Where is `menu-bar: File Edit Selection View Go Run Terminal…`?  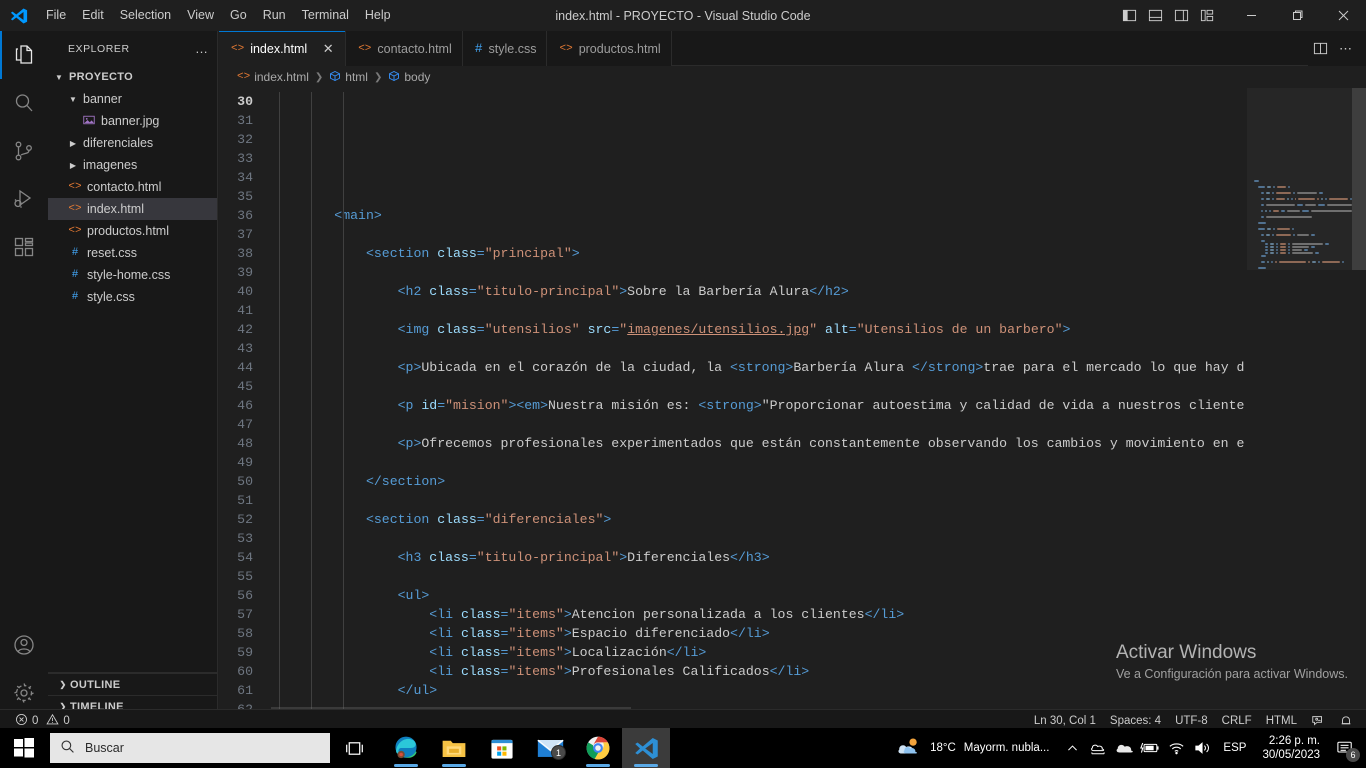
menu-bar: File Edit Selection View Go Run Terminal… is located at coordinates (218, 15).